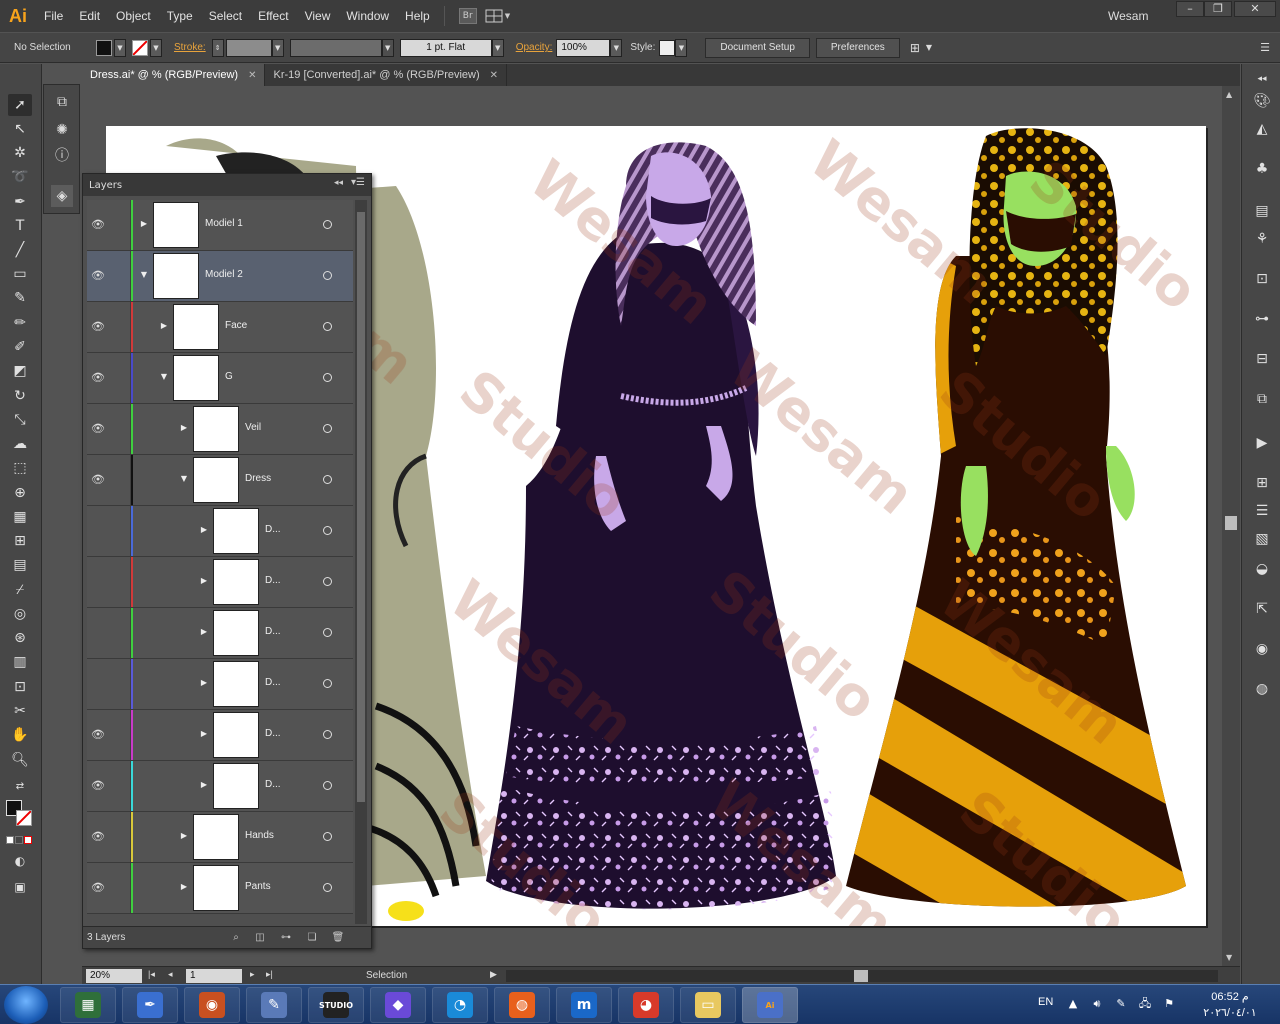 The height and width of the screenshot is (1024, 1280). What do you see at coordinates (497, 47) in the screenshot?
I see `brush-dropdown: ▼` at bounding box center [497, 47].